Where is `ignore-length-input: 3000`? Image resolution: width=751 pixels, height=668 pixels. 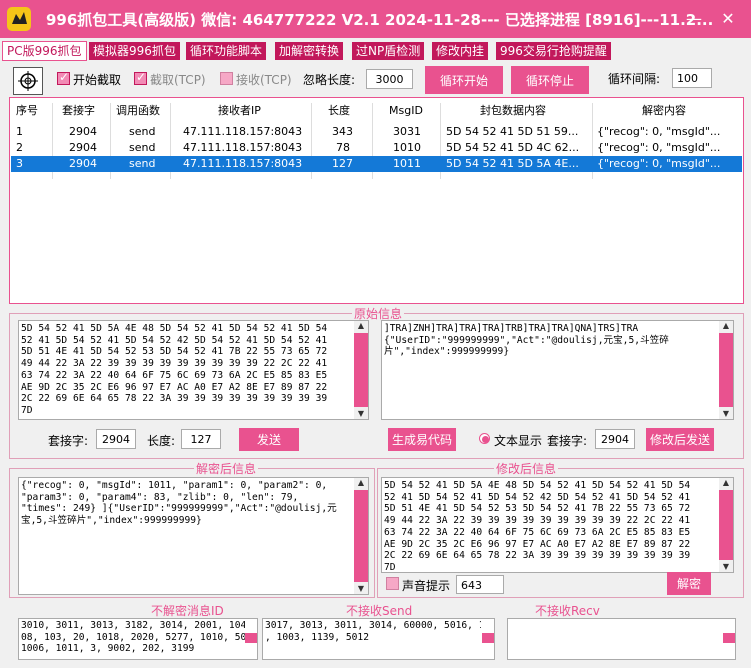
ignore-length-input: 3000 is located at coordinates (389, 79).